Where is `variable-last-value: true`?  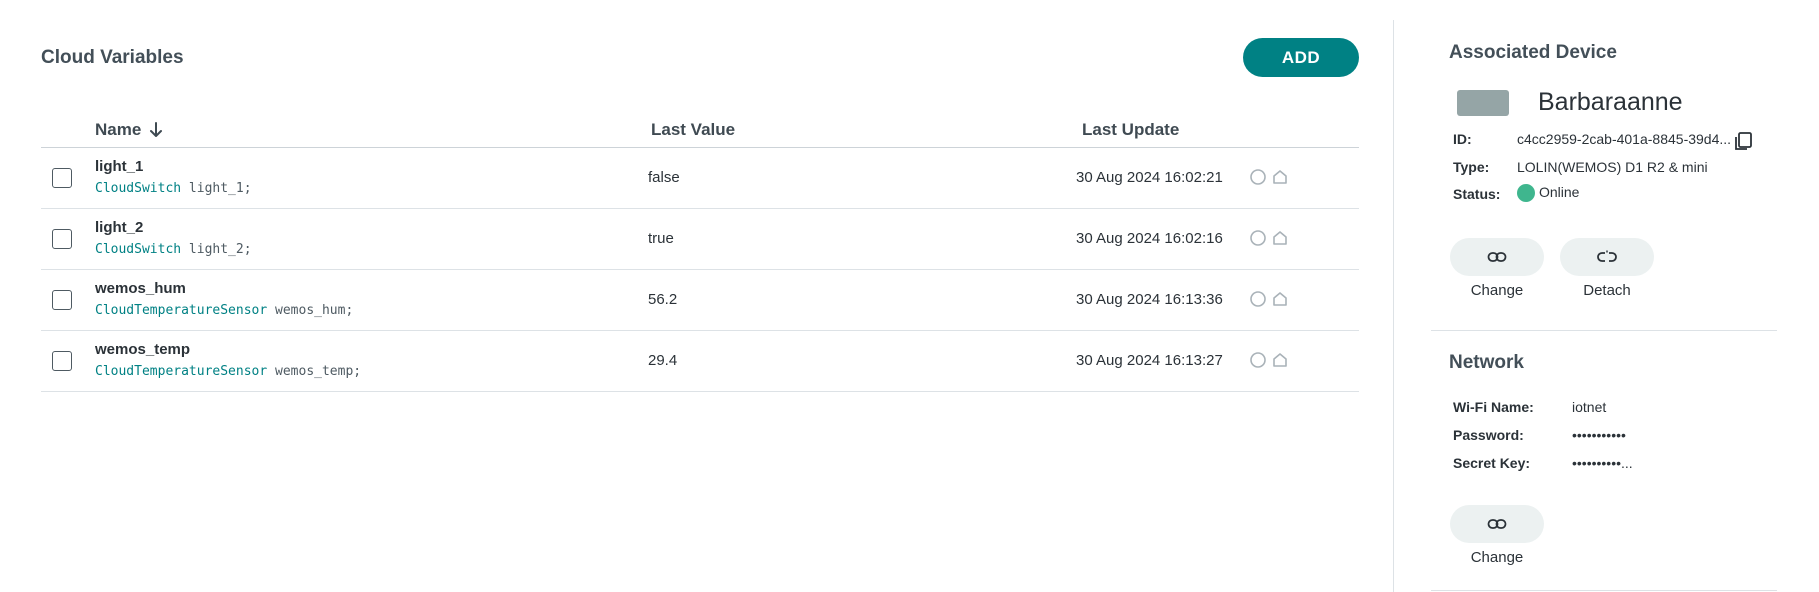
variable-last-value: true is located at coordinates (661, 238).